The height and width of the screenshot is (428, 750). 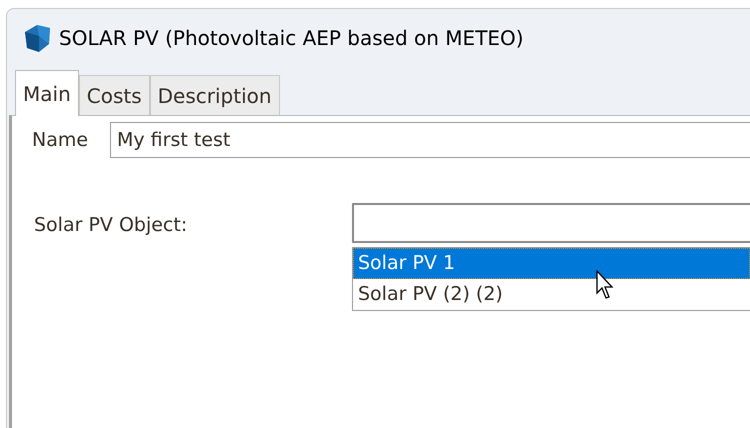 I want to click on name-field: My first test, so click(x=430, y=140).